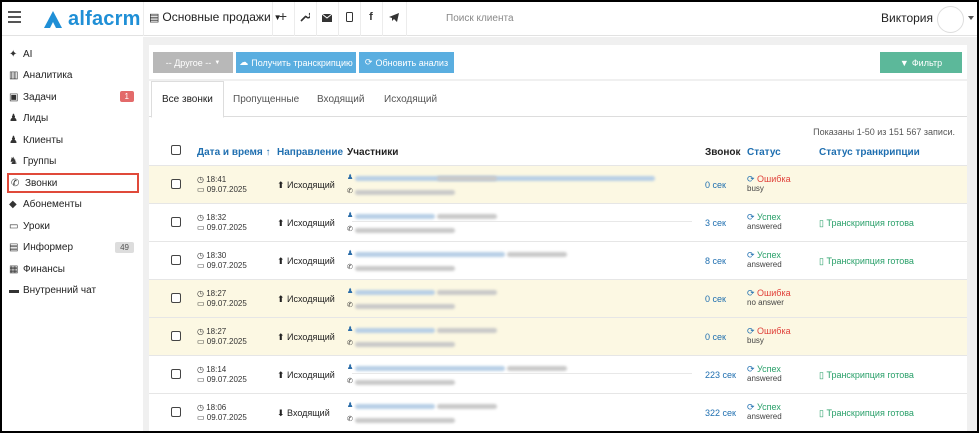 The height and width of the screenshot is (433, 979). I want to click on tab-missed: Пропущенные, so click(266, 99).